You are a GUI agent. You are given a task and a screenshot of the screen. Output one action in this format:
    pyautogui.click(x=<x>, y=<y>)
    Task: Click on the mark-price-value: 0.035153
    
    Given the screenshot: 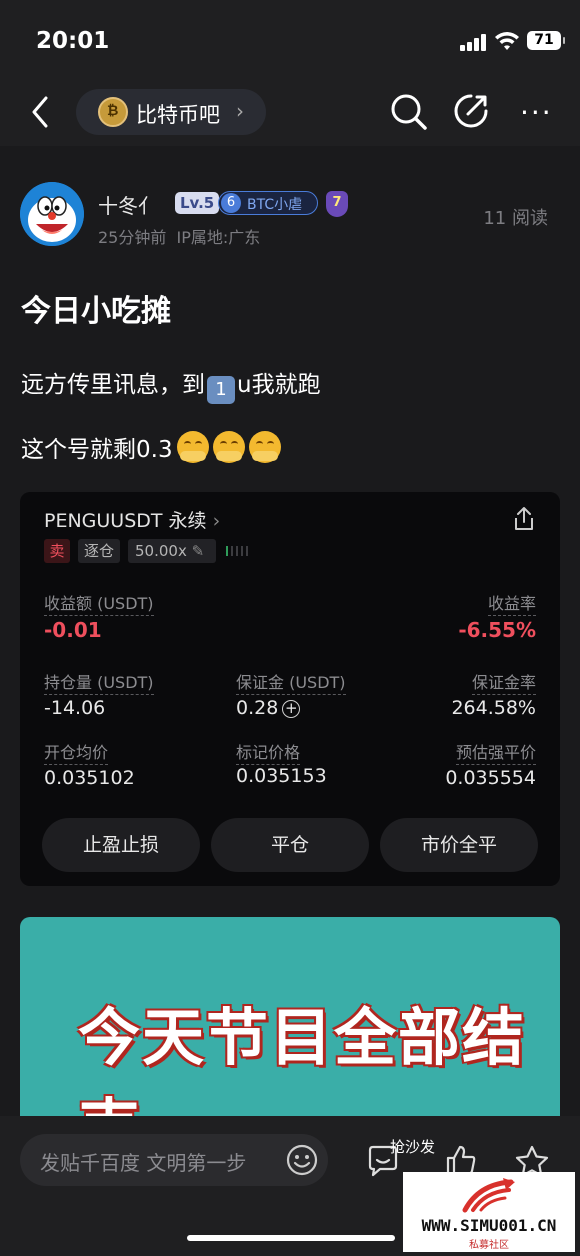 What is the action you would take?
    pyautogui.click(x=281, y=776)
    